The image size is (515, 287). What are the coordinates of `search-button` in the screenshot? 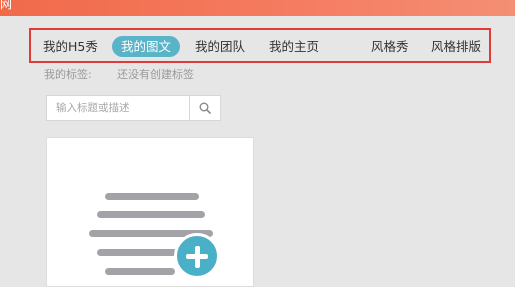 It's located at (205, 108).